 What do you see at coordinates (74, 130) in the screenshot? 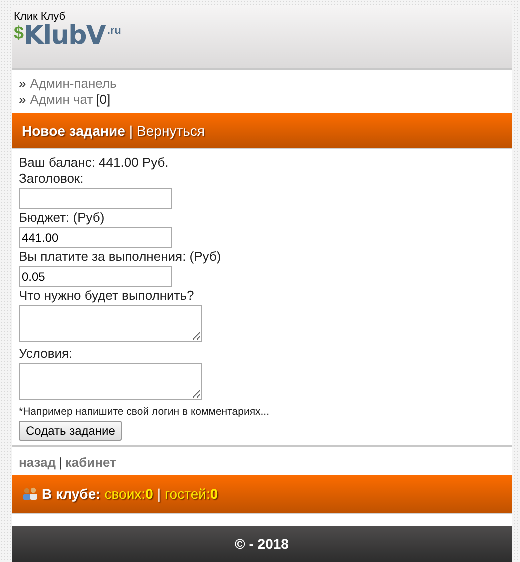
I see `page-title: Новое задание` at bounding box center [74, 130].